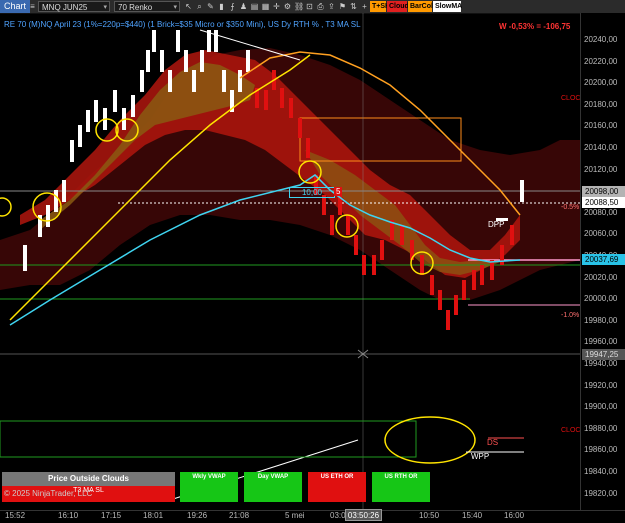  I want to click on time-tick: 19:26, so click(197, 515).